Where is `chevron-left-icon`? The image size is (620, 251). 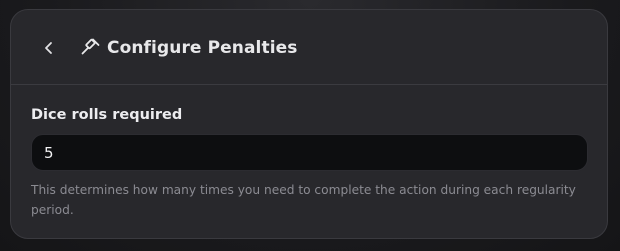
chevron-left-icon is located at coordinates (48, 48).